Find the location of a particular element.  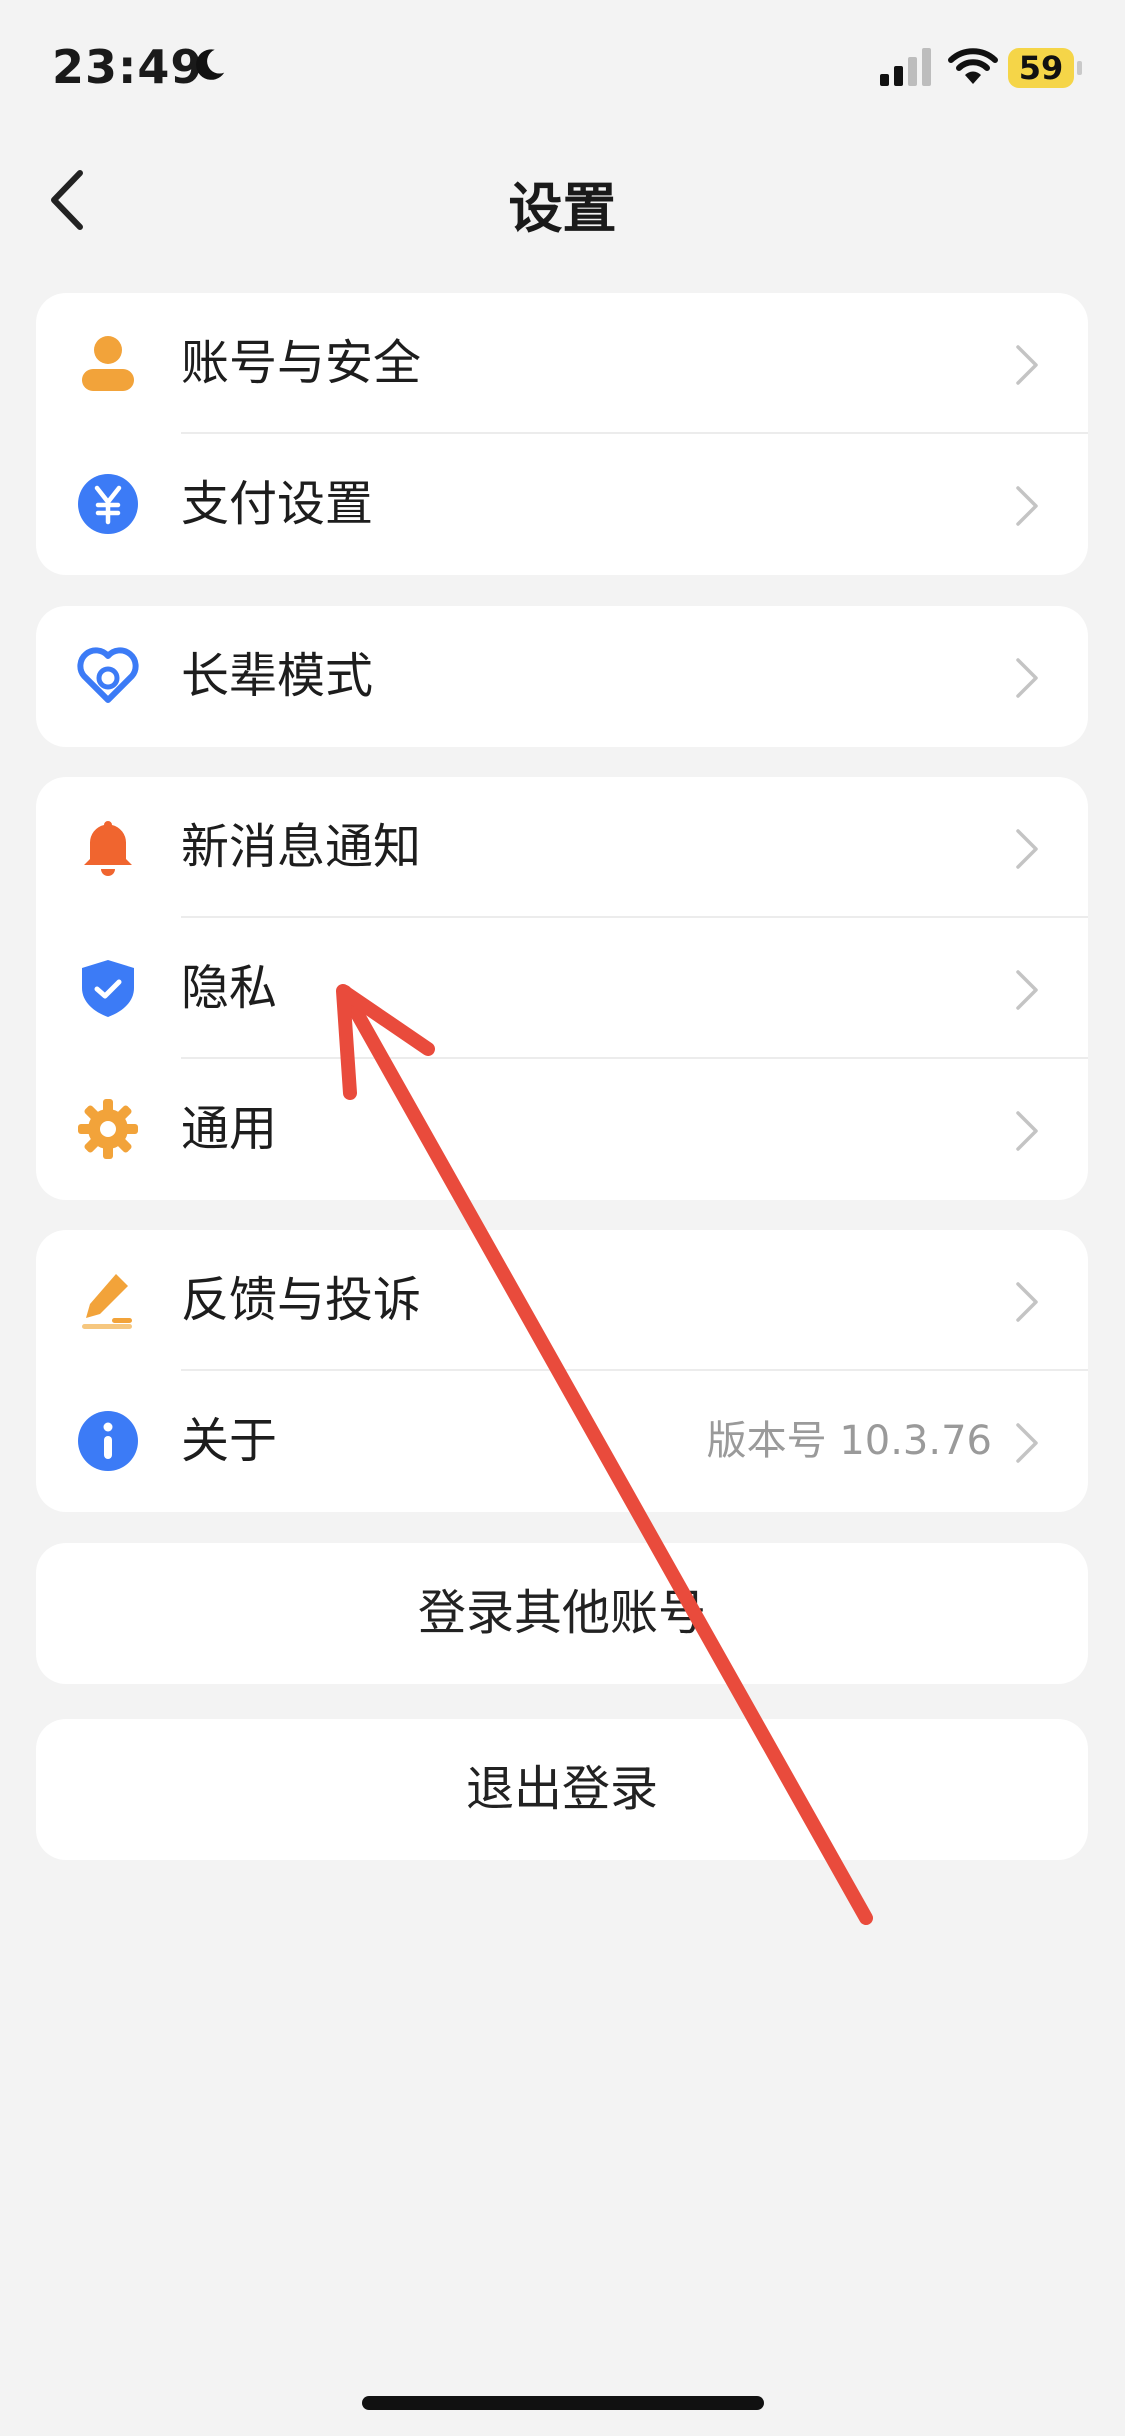

signal-icon is located at coordinates (905, 67).